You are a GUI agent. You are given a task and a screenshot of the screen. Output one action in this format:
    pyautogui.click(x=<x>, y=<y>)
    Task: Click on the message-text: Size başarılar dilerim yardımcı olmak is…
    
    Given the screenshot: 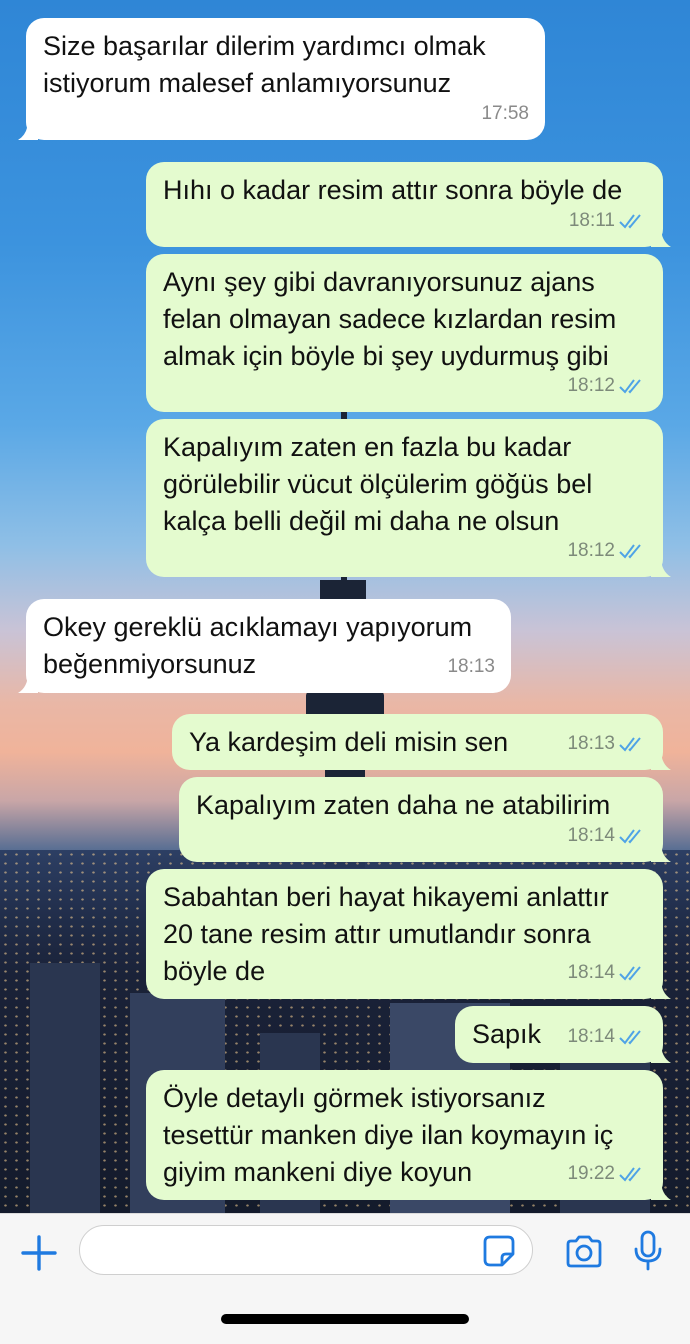 What is the action you would take?
    pyautogui.click(x=264, y=64)
    